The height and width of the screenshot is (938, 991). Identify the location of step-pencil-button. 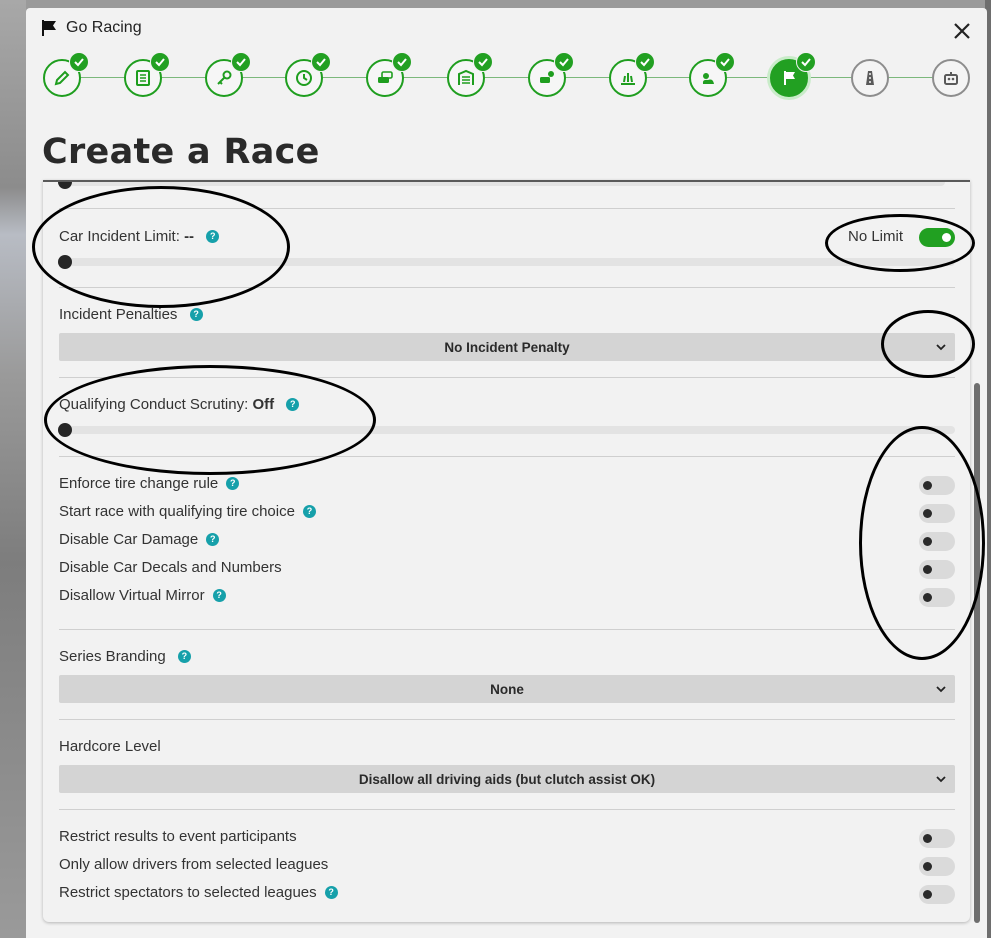
(66, 74).